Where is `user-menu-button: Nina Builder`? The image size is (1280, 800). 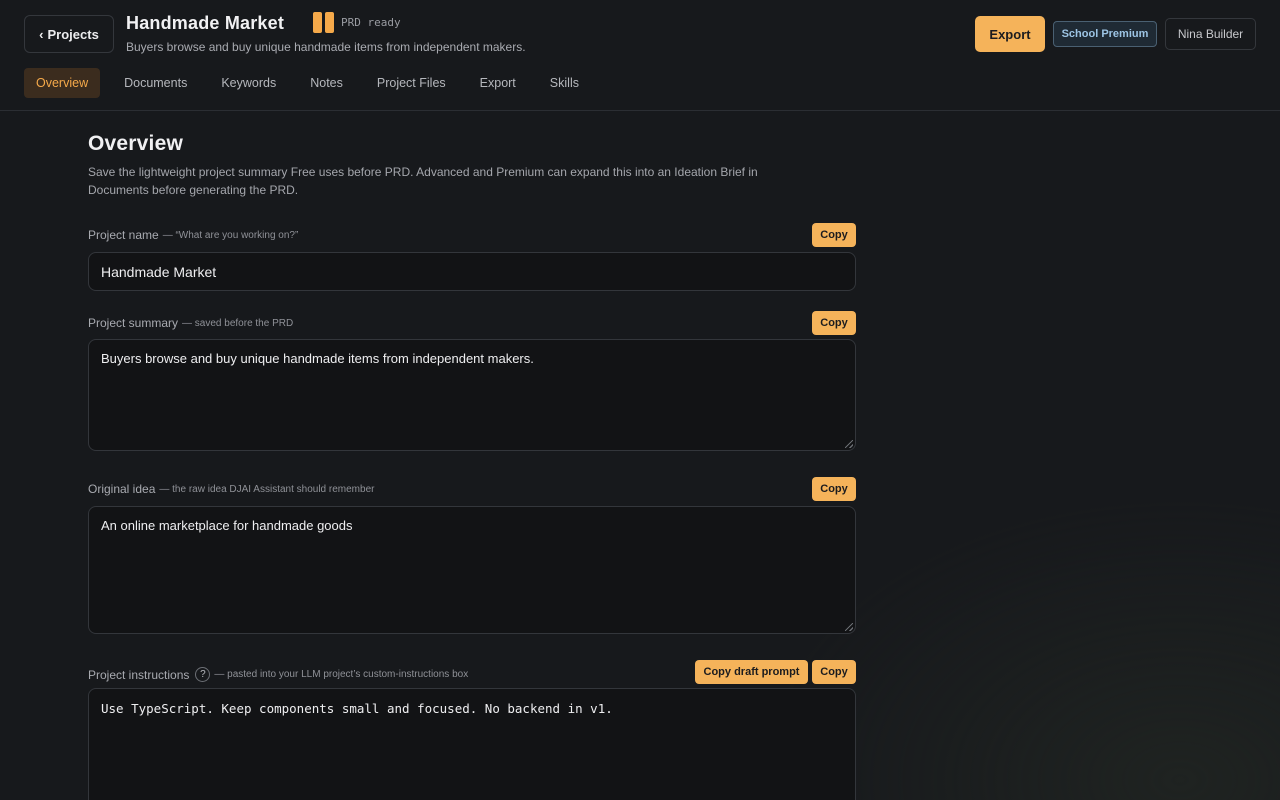 user-menu-button: Nina Builder is located at coordinates (1210, 34).